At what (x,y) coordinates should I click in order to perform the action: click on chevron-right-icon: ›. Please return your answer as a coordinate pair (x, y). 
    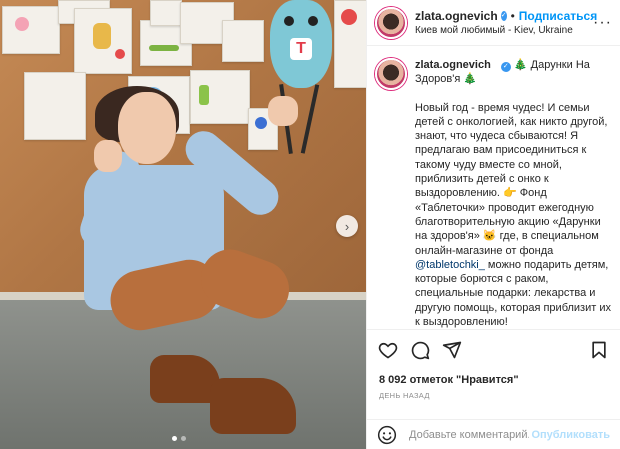
    Looking at the image, I should click on (347, 226).